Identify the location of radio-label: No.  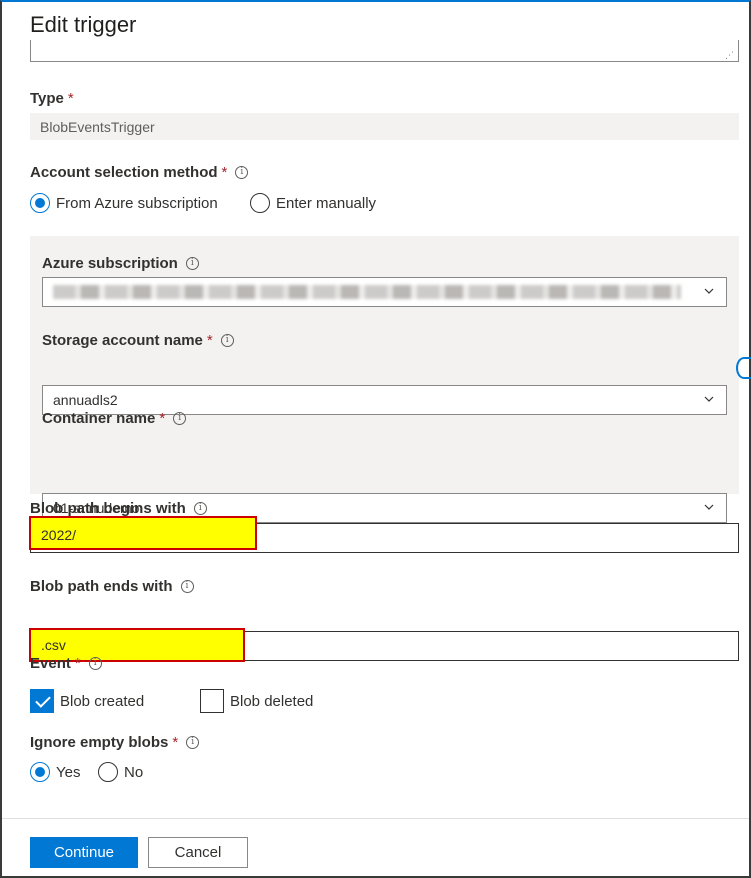
(134, 772).